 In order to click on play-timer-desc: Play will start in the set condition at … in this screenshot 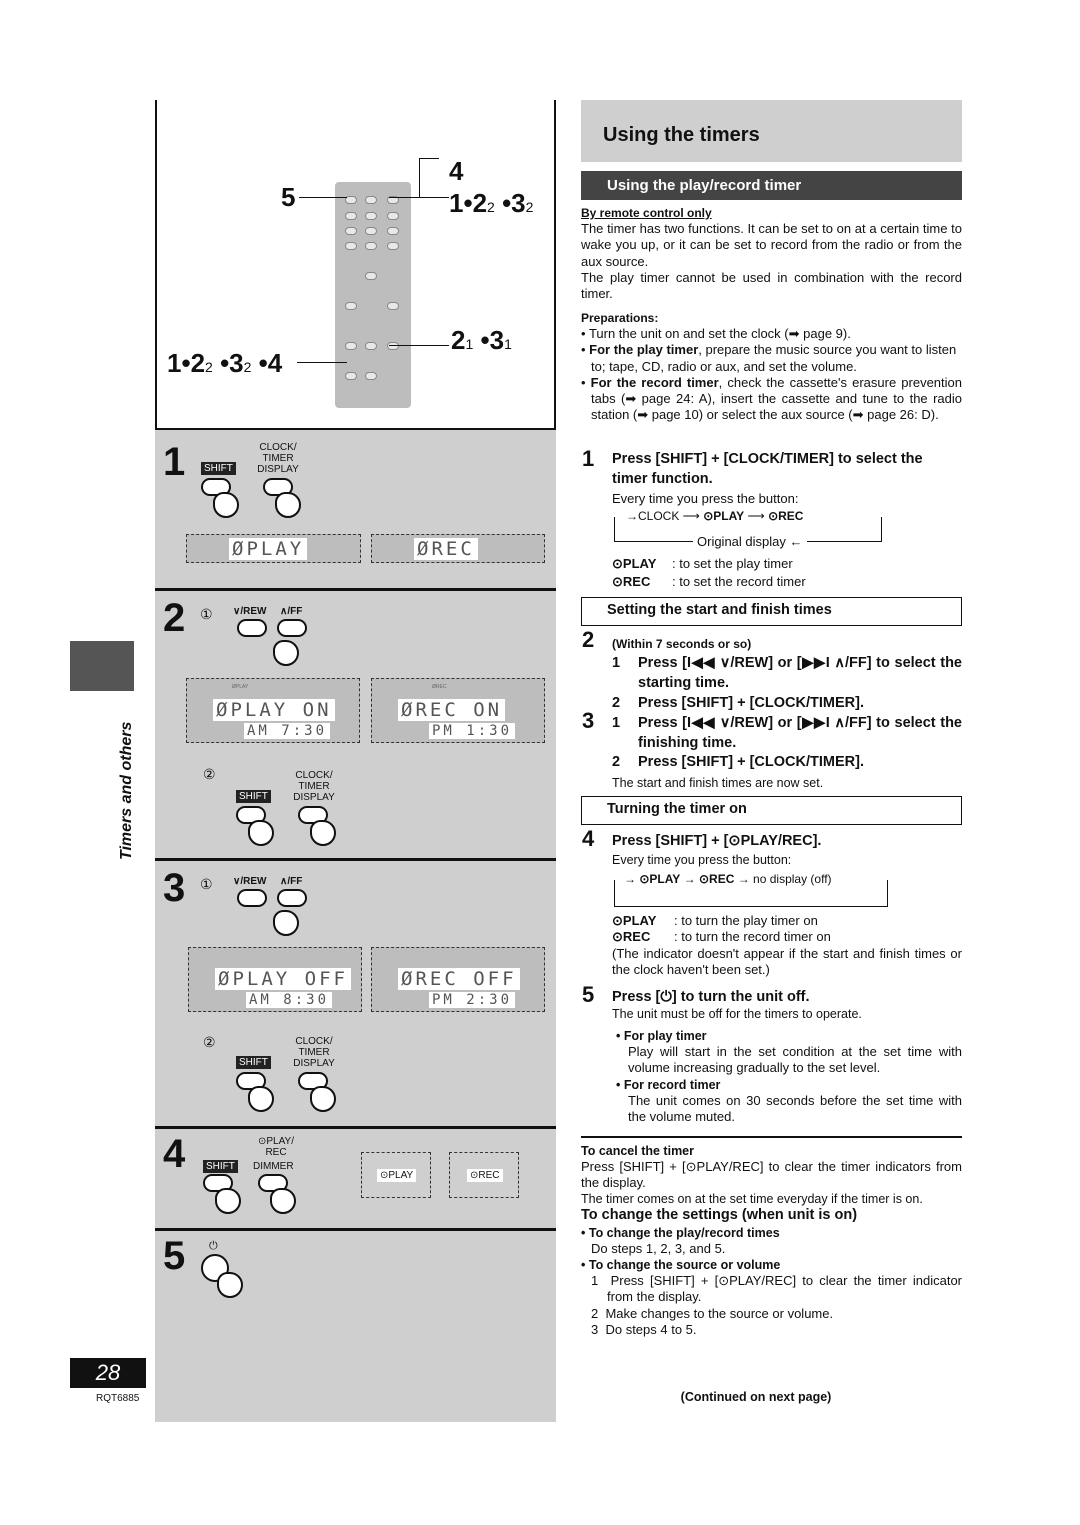, I will do `click(795, 1060)`.